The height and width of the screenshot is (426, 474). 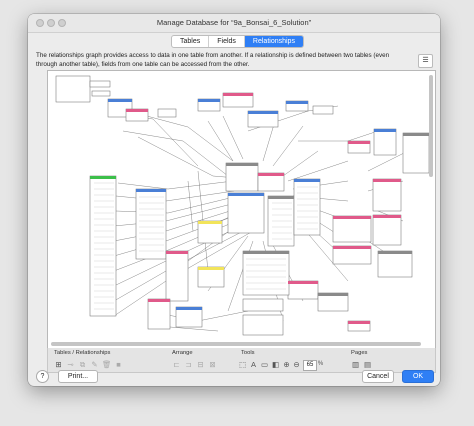 What do you see at coordinates (70, 364) in the screenshot?
I see `add-relationship-icon: ⊸` at bounding box center [70, 364].